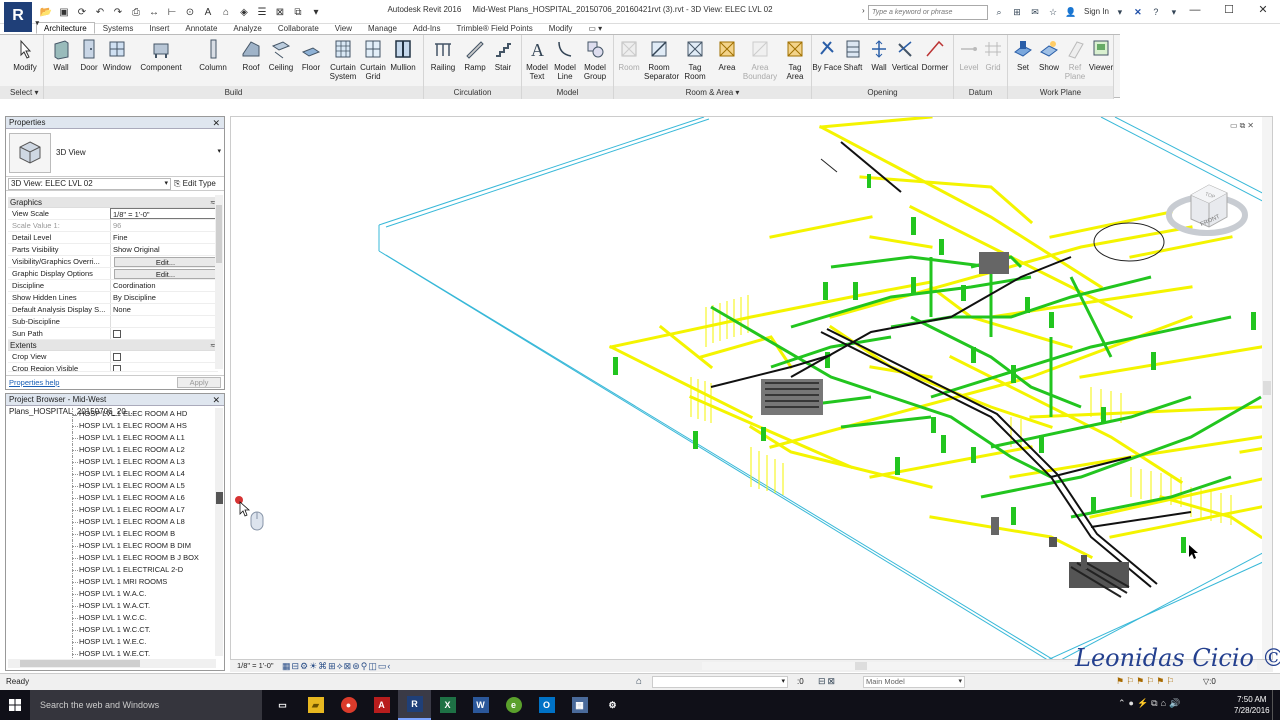 The image size is (1280, 720). What do you see at coordinates (414, 705) in the screenshot?
I see `revit-taskbar-icon: R` at bounding box center [414, 705].